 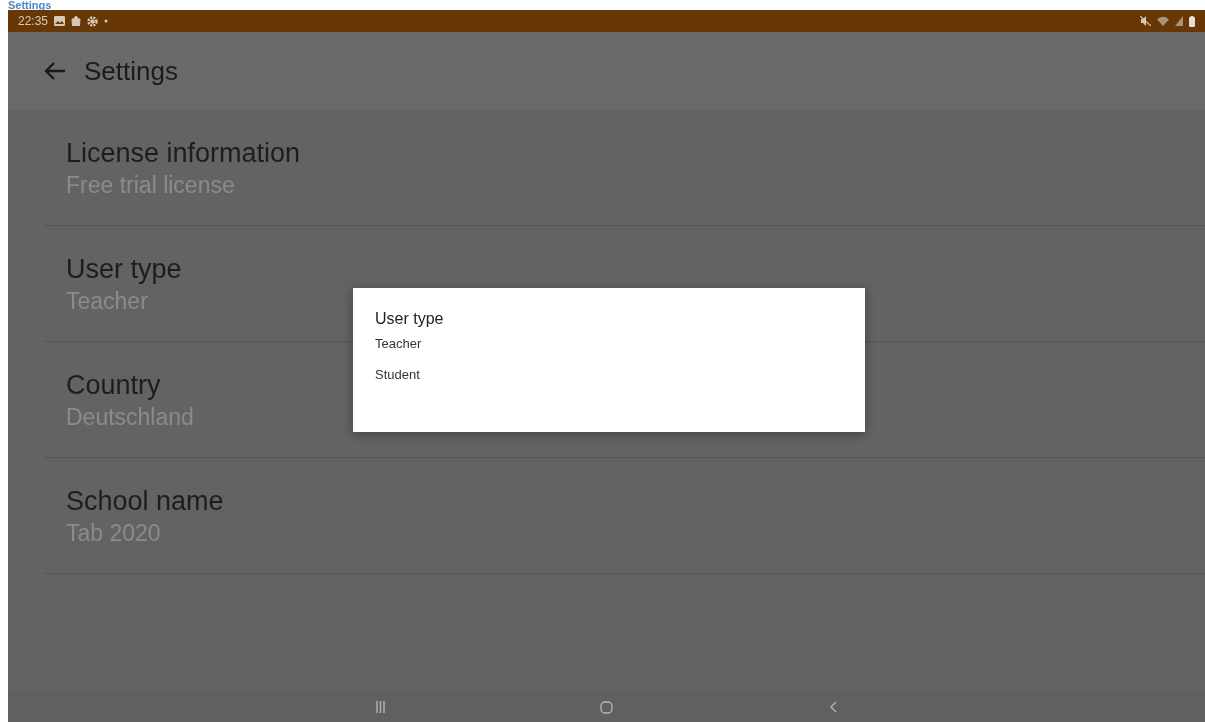 What do you see at coordinates (380, 707) in the screenshot?
I see `recent-apps-icon` at bounding box center [380, 707].